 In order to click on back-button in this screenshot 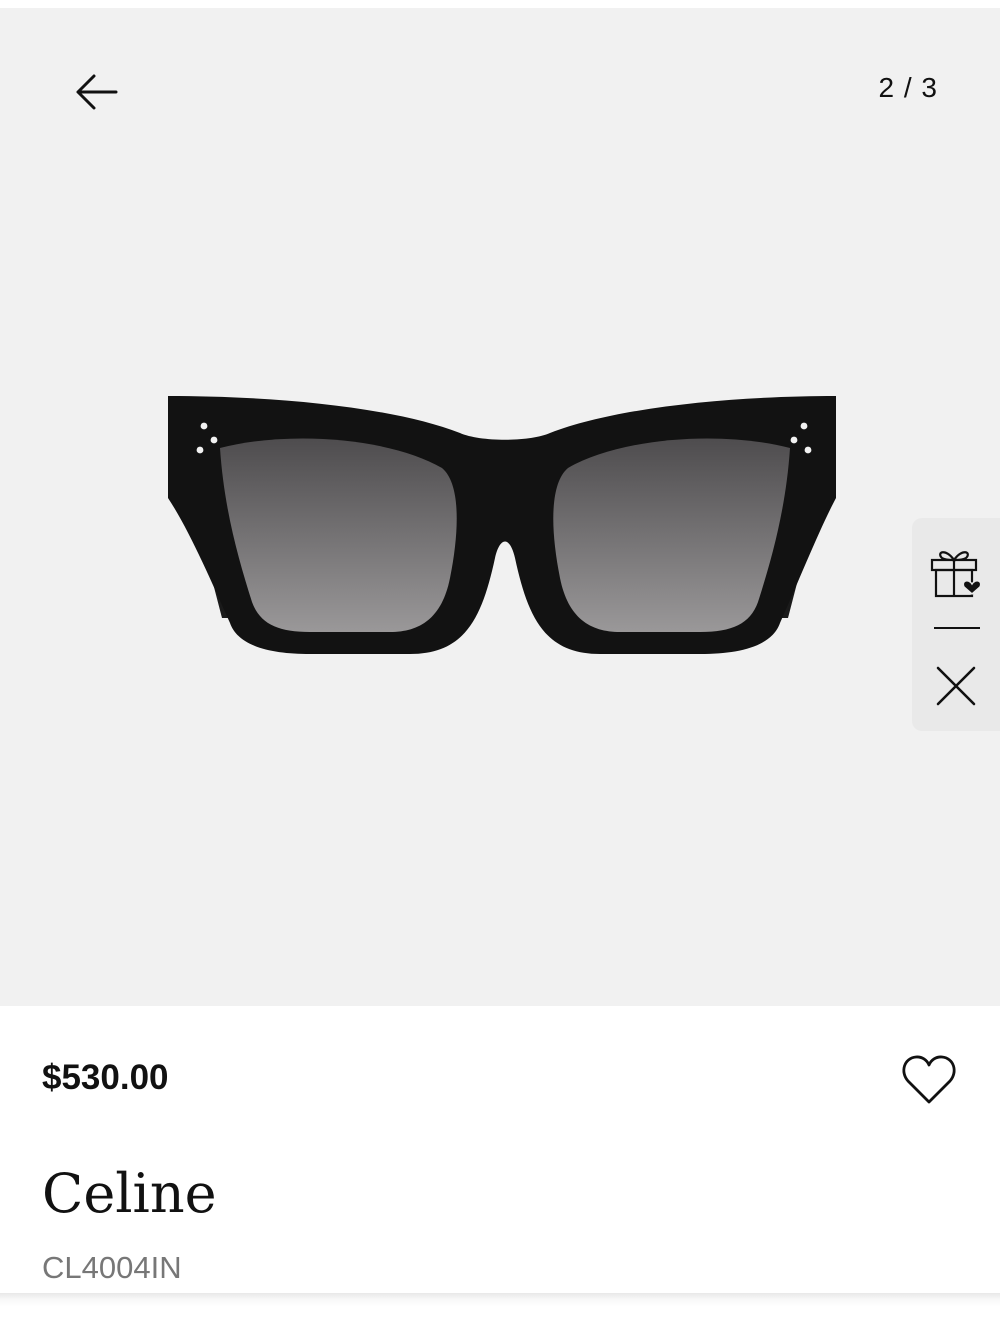, I will do `click(96, 92)`.